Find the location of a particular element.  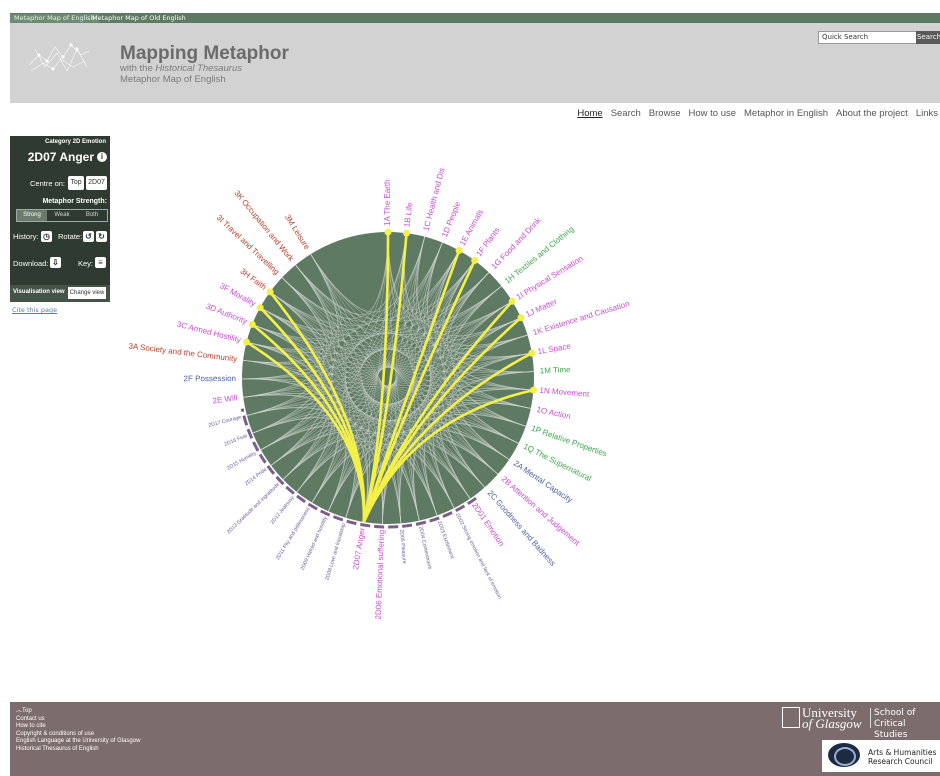

footer-link-historical-thesaurus: Historical Thesaurus of English is located at coordinates (78, 750).